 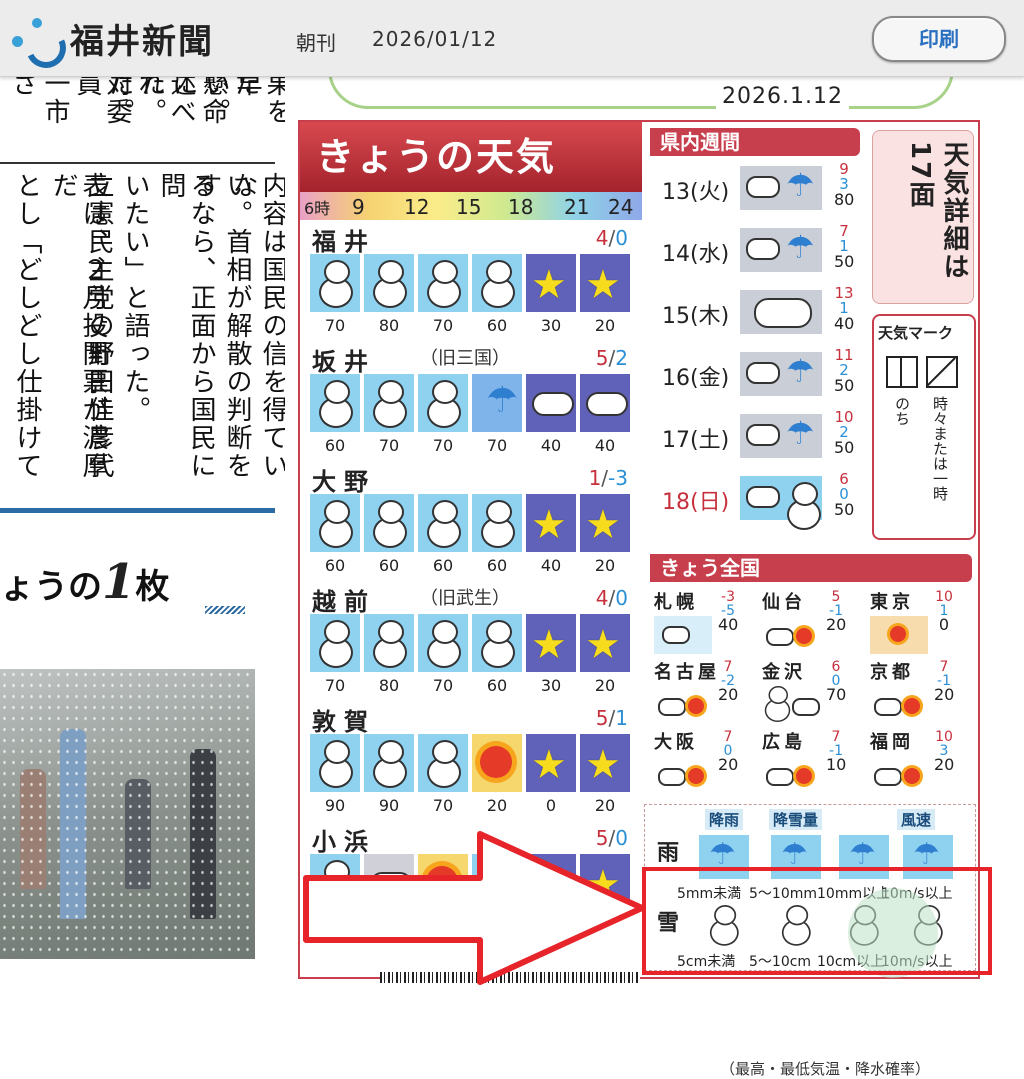 I want to click on weekly-row: 17(土) ☂ 10 2 50, so click(x=755, y=441).